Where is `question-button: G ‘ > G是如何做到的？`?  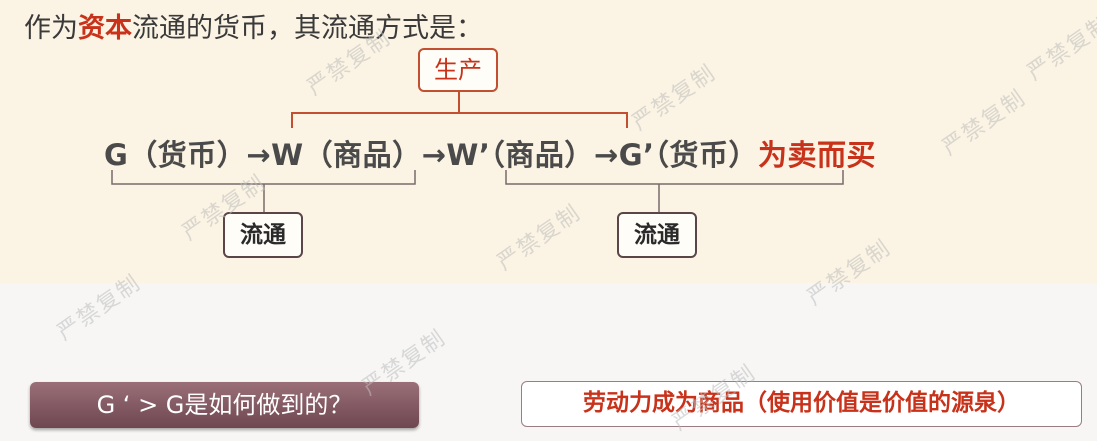 question-button: G ‘ > G是如何做到的？ is located at coordinates (224, 405).